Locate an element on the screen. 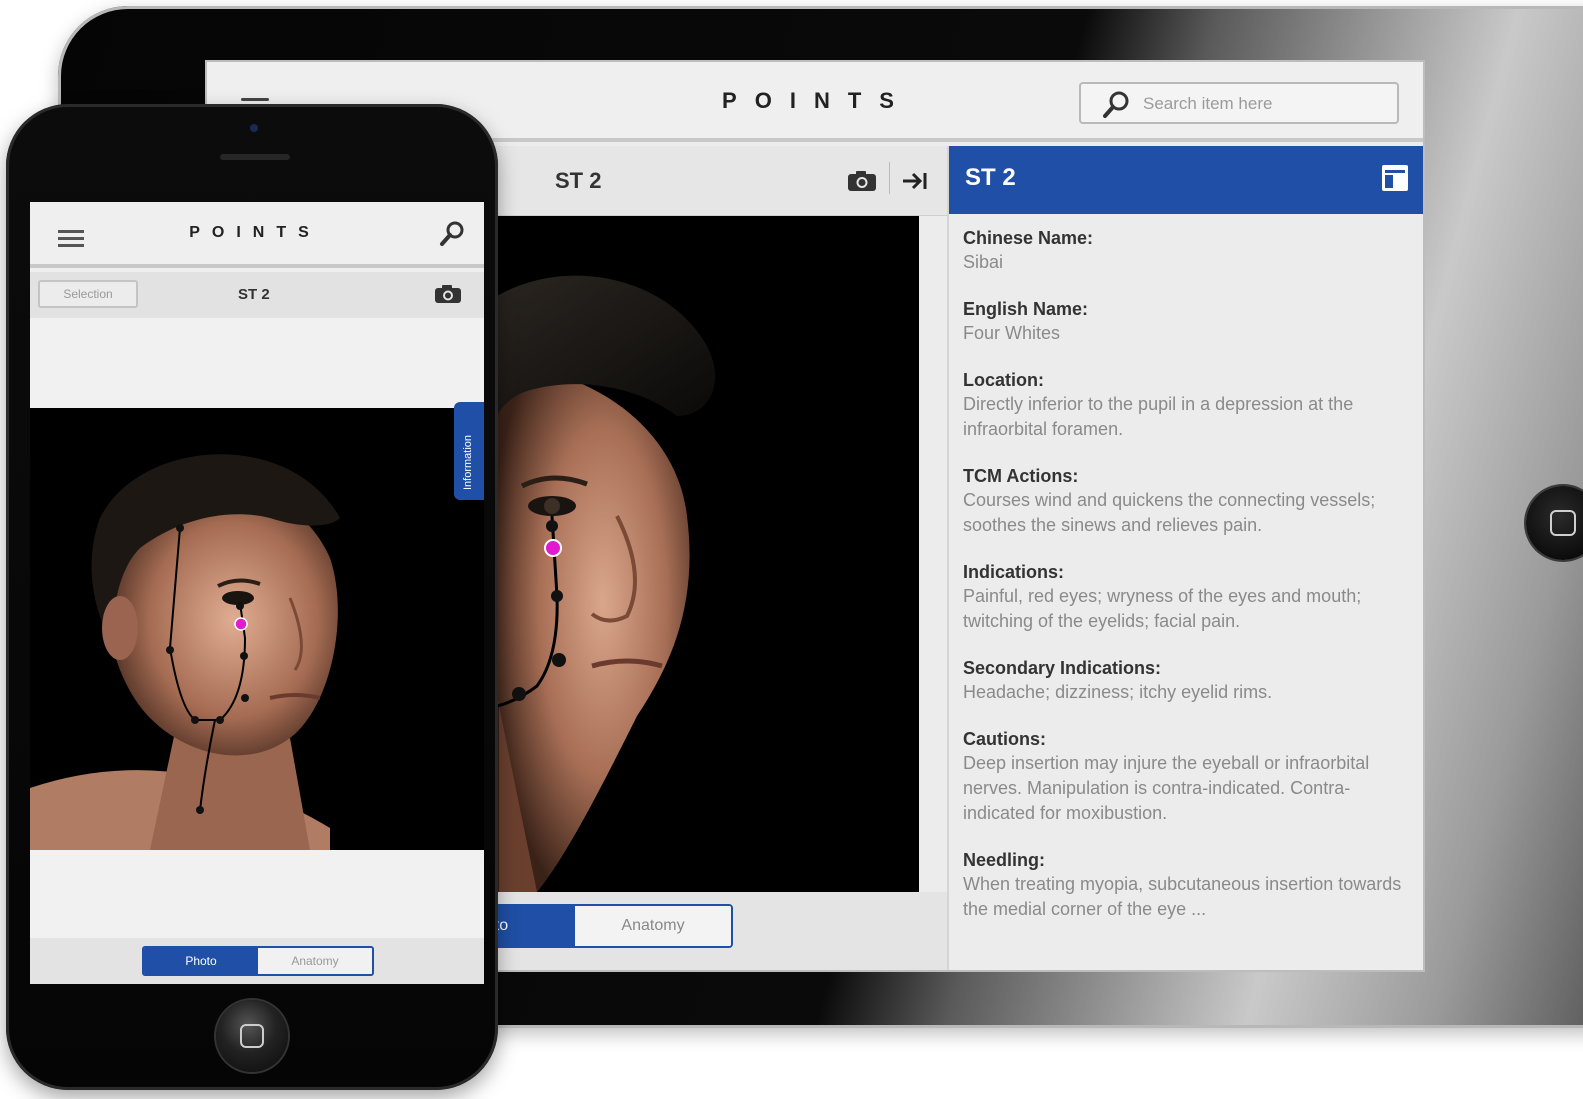  phone-topbar: POINTS is located at coordinates (257, 235).